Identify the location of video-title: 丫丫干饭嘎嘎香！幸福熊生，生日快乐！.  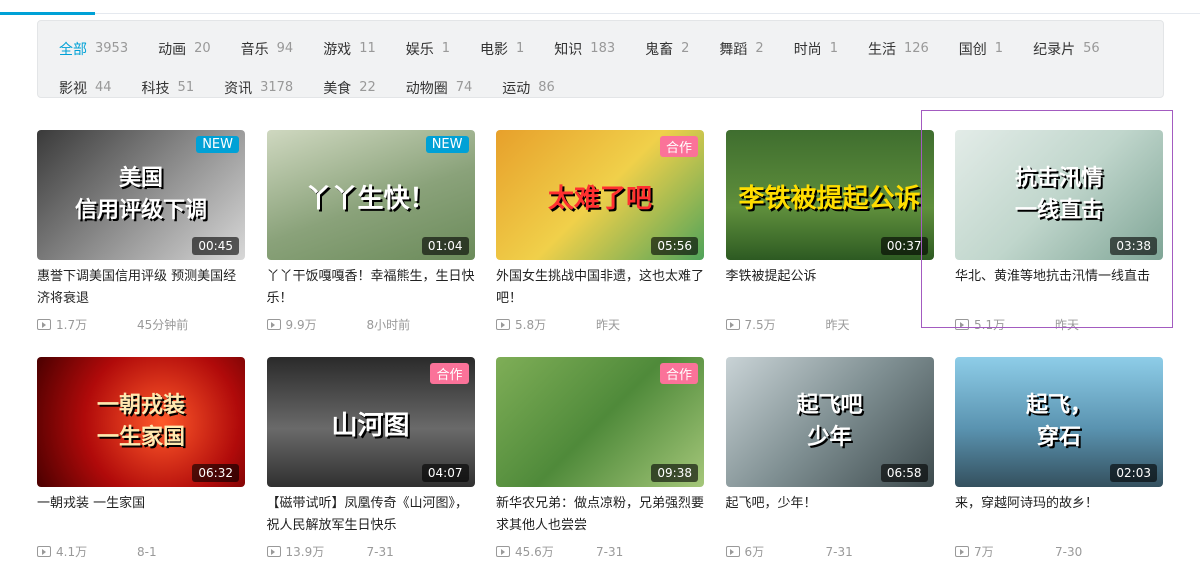
(371, 288).